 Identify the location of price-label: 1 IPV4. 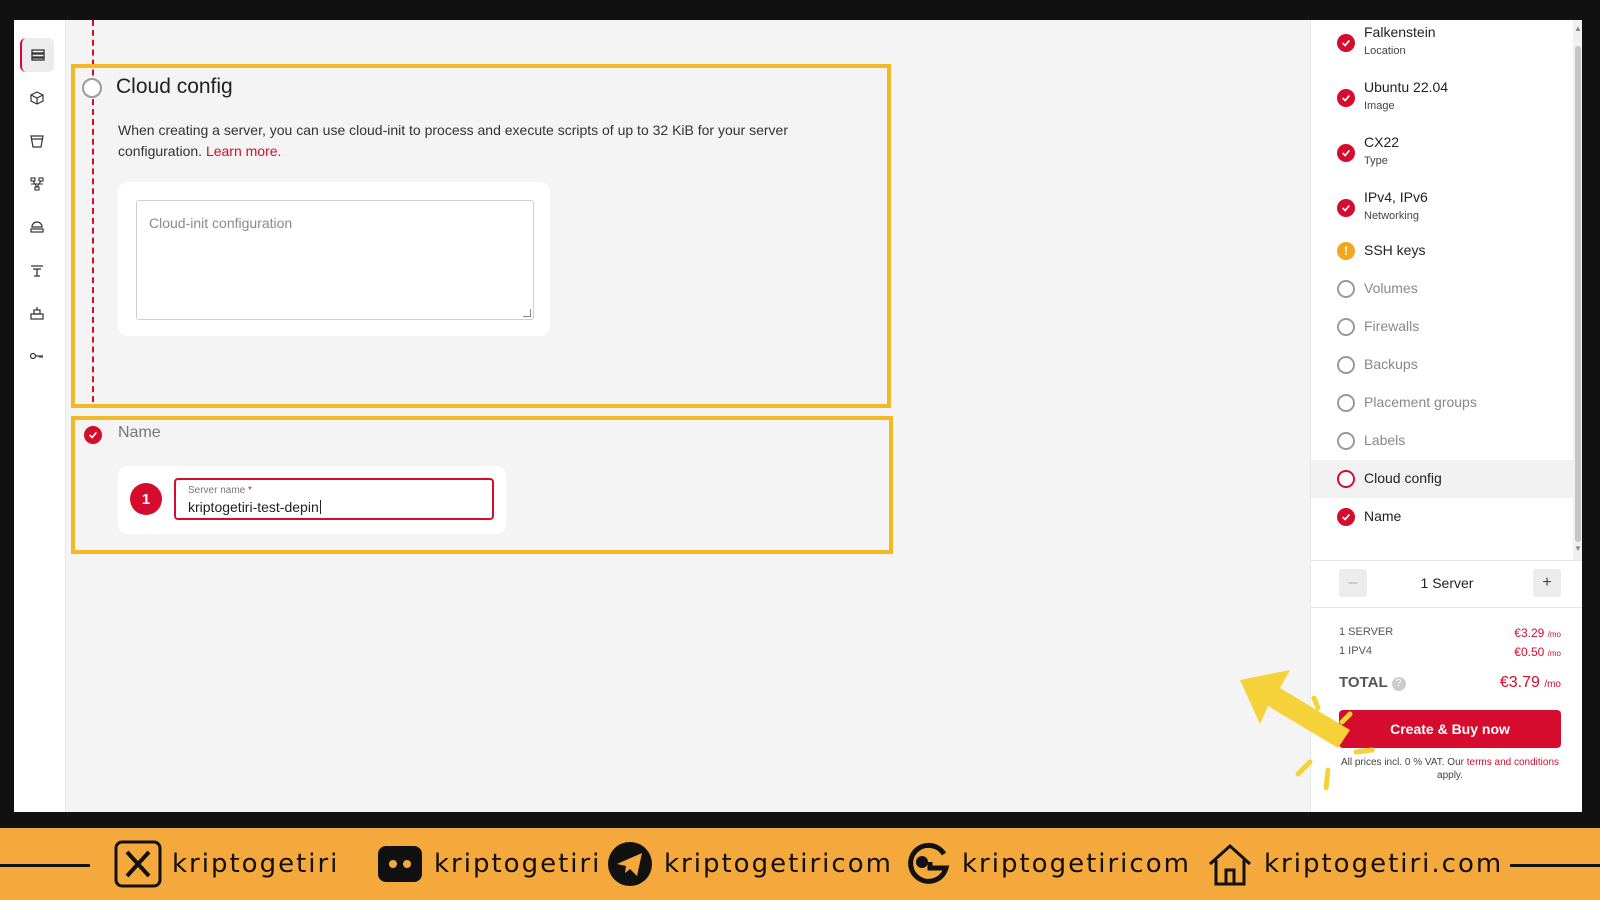
(1356, 651).